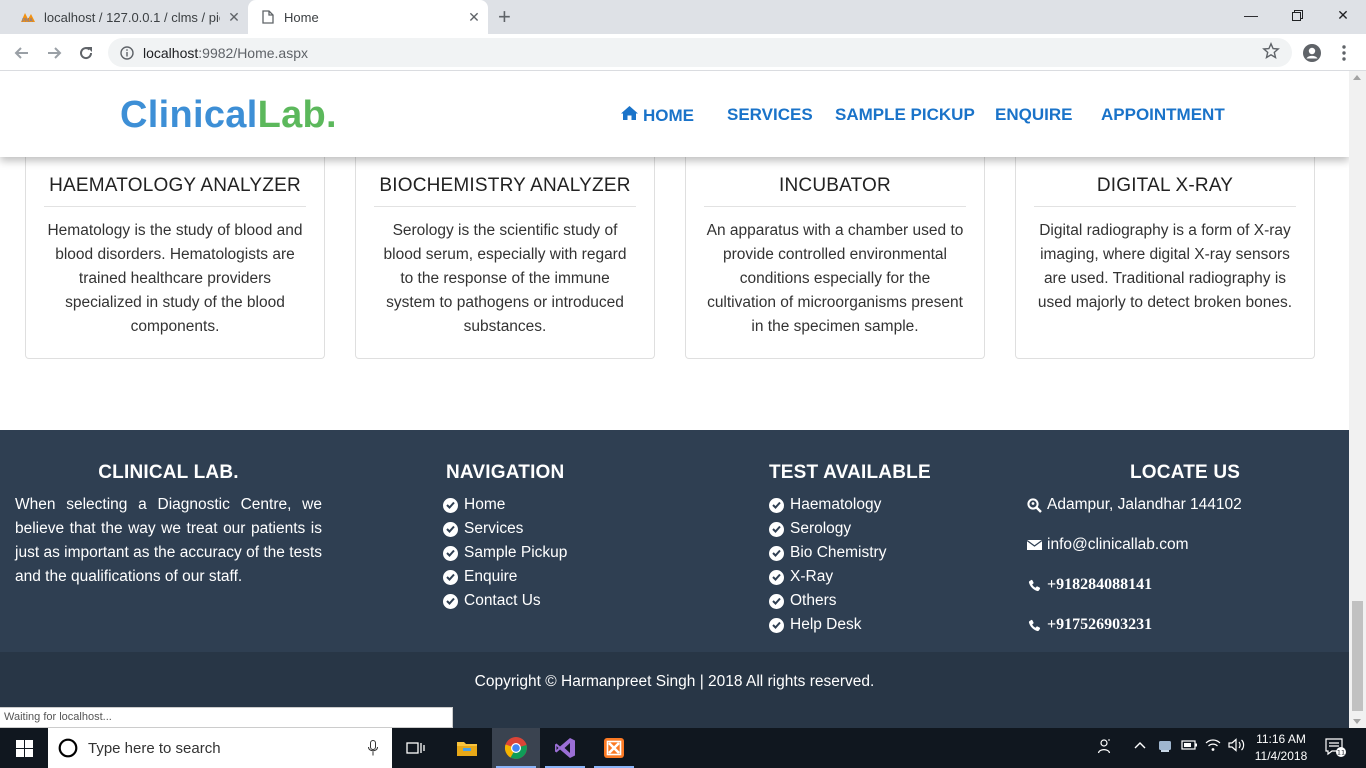  What do you see at coordinates (154, 748) in the screenshot?
I see `search-placeholder: Type here to search` at bounding box center [154, 748].